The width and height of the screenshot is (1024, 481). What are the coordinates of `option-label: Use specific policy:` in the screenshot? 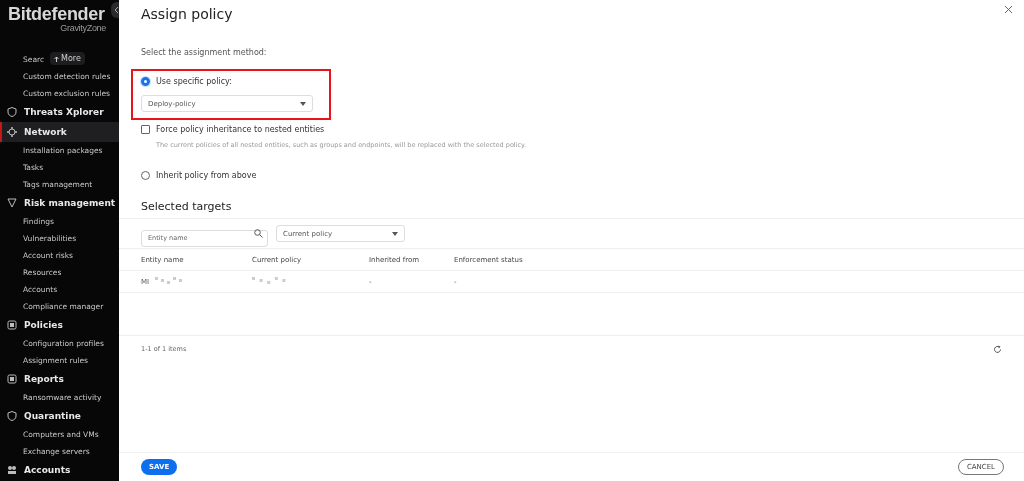 It's located at (194, 81).